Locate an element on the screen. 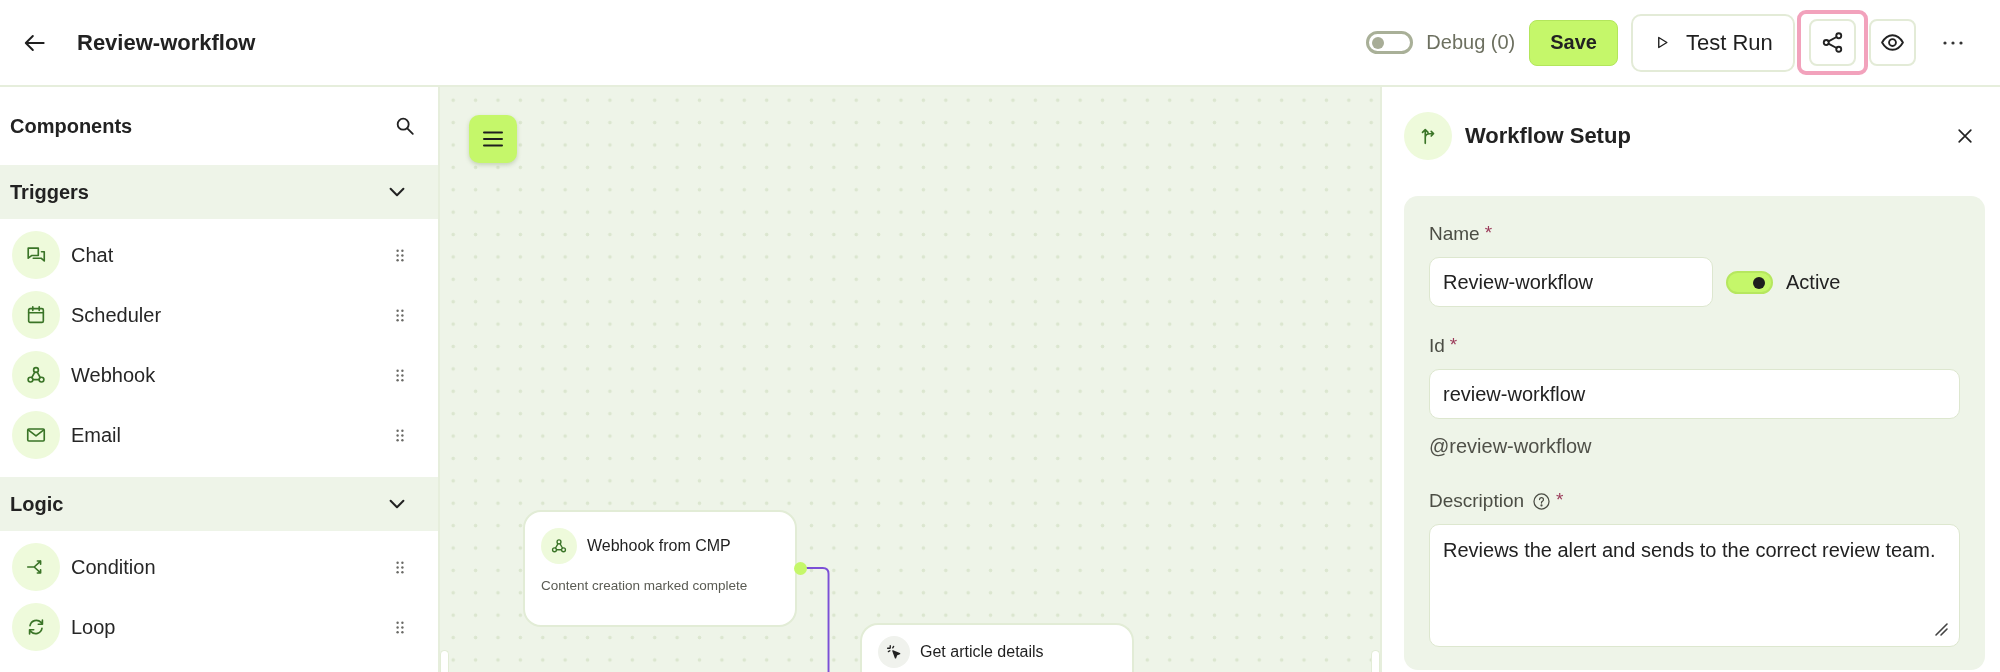 The height and width of the screenshot is (672, 2000). help-icon is located at coordinates (1542, 501).